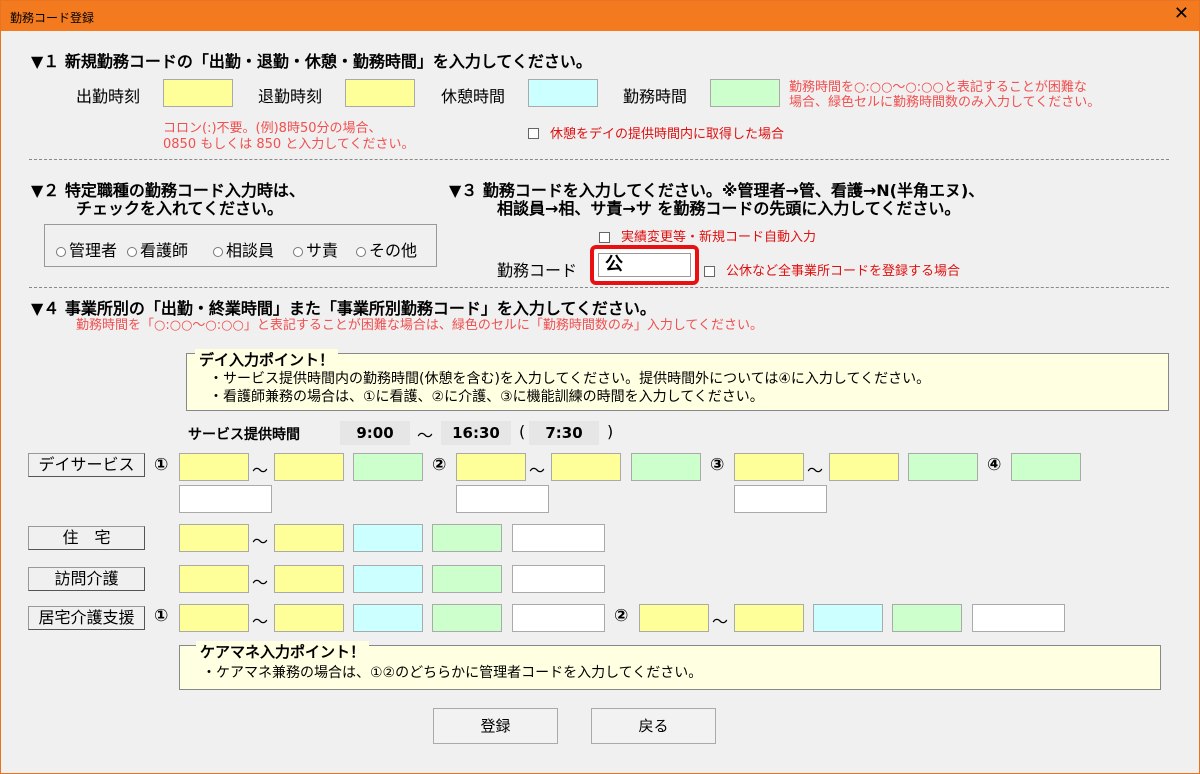 This screenshot has width=1200, height=774. I want to click on mark-2: ②, so click(621, 616).